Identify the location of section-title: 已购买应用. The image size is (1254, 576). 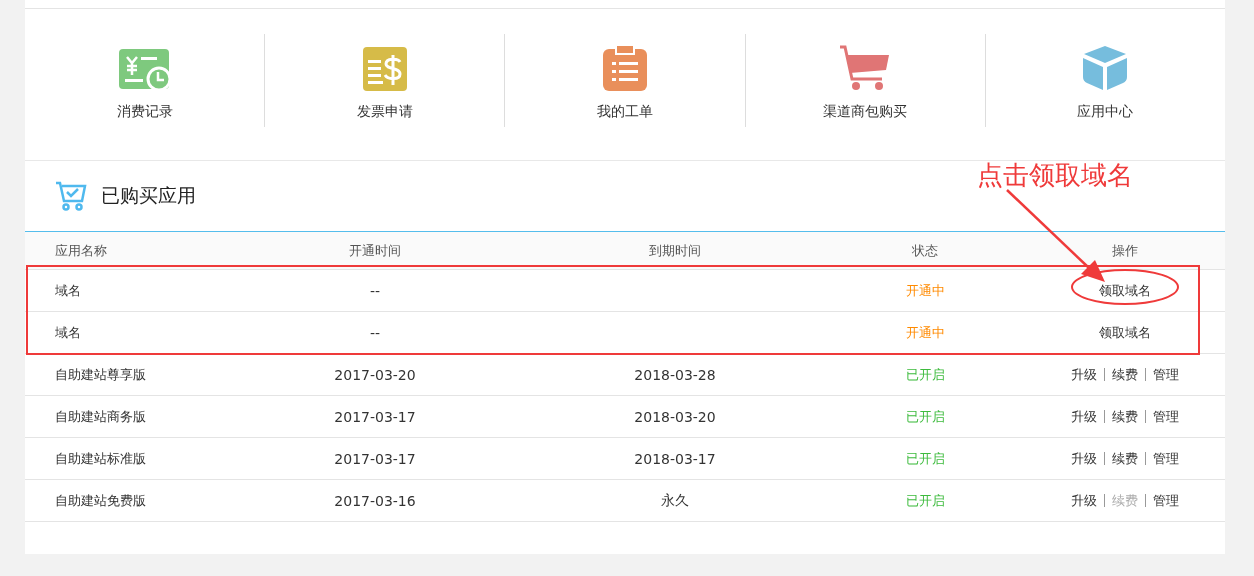
(148, 195).